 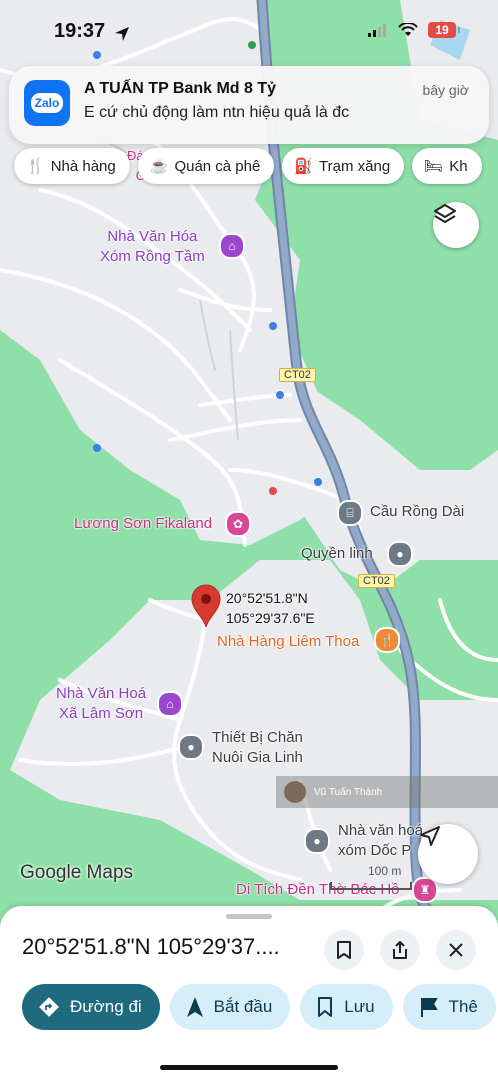 I want to click on share-button, so click(x=400, y=950).